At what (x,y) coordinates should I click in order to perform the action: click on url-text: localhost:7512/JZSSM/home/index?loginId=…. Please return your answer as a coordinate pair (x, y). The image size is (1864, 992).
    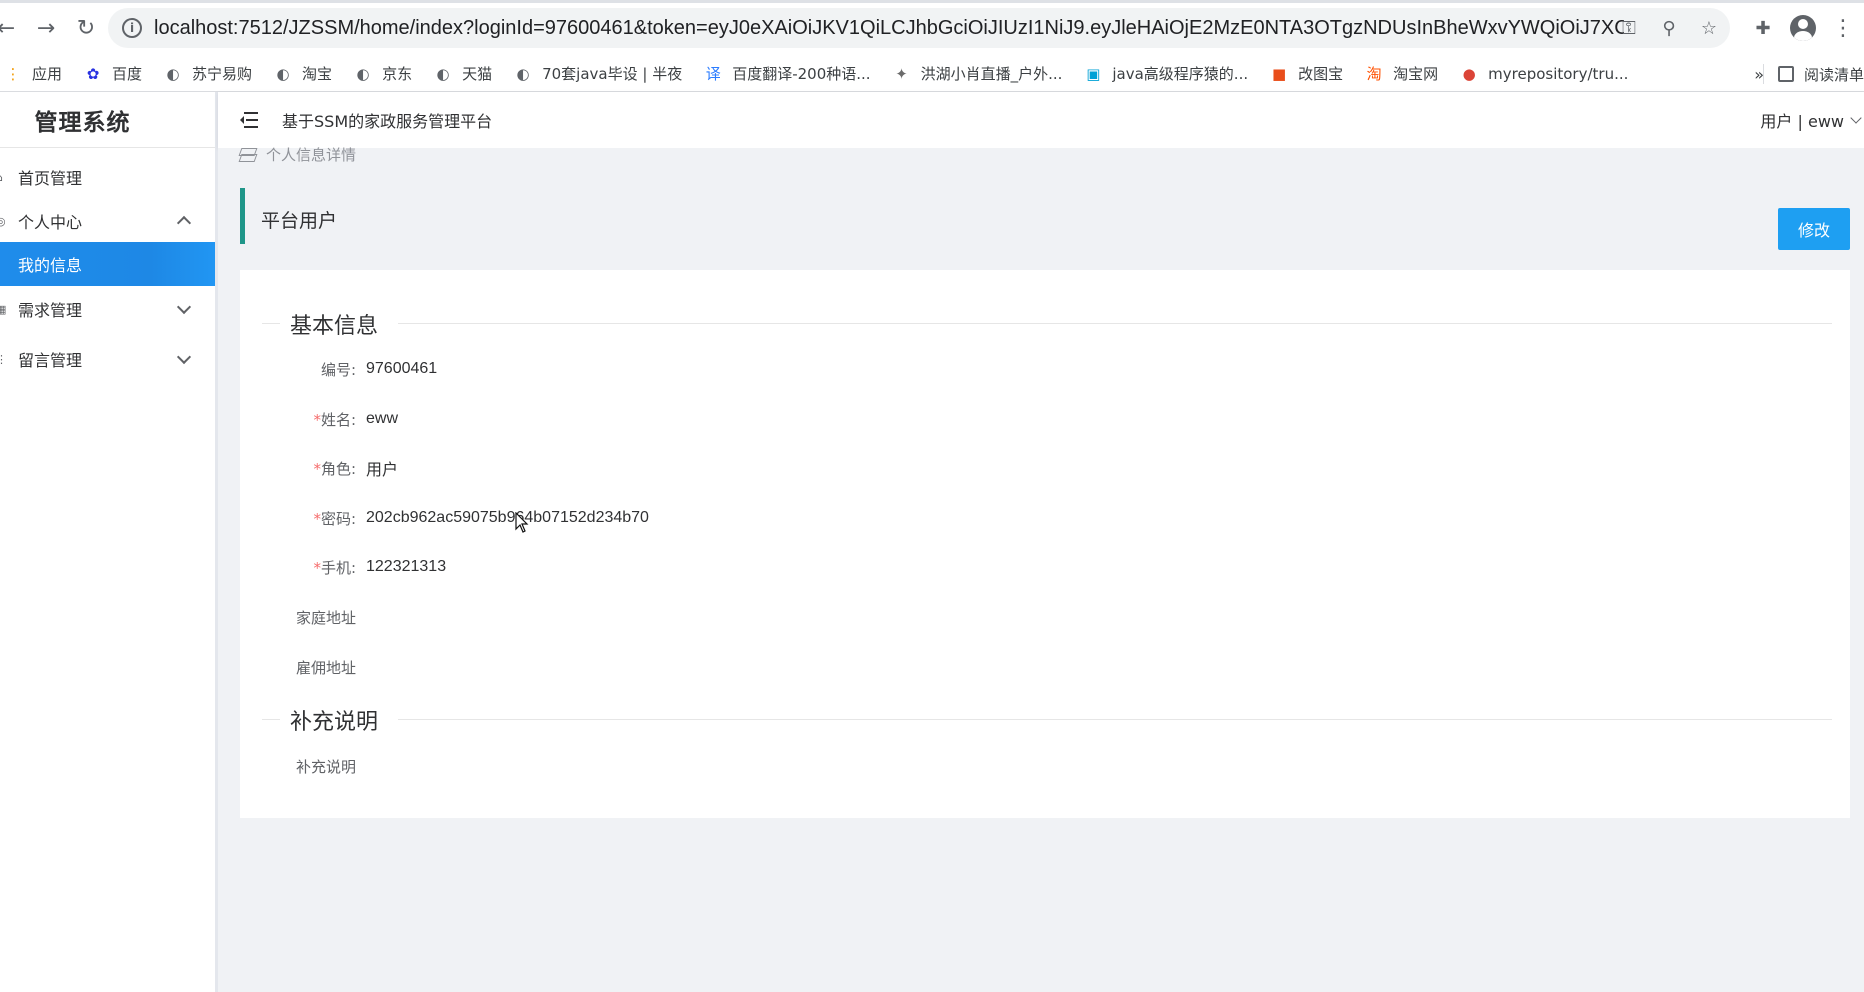
    Looking at the image, I should click on (889, 28).